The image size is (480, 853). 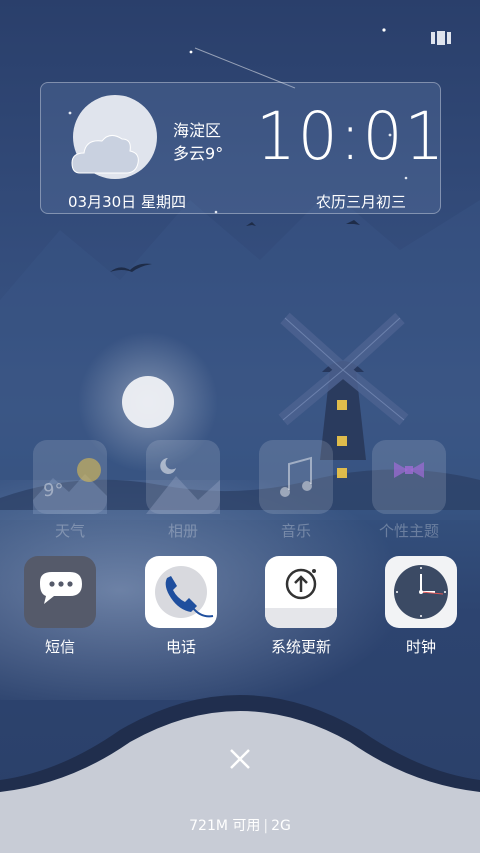 What do you see at coordinates (225, 826) in the screenshot?
I see `memory-available: 721M 可用` at bounding box center [225, 826].